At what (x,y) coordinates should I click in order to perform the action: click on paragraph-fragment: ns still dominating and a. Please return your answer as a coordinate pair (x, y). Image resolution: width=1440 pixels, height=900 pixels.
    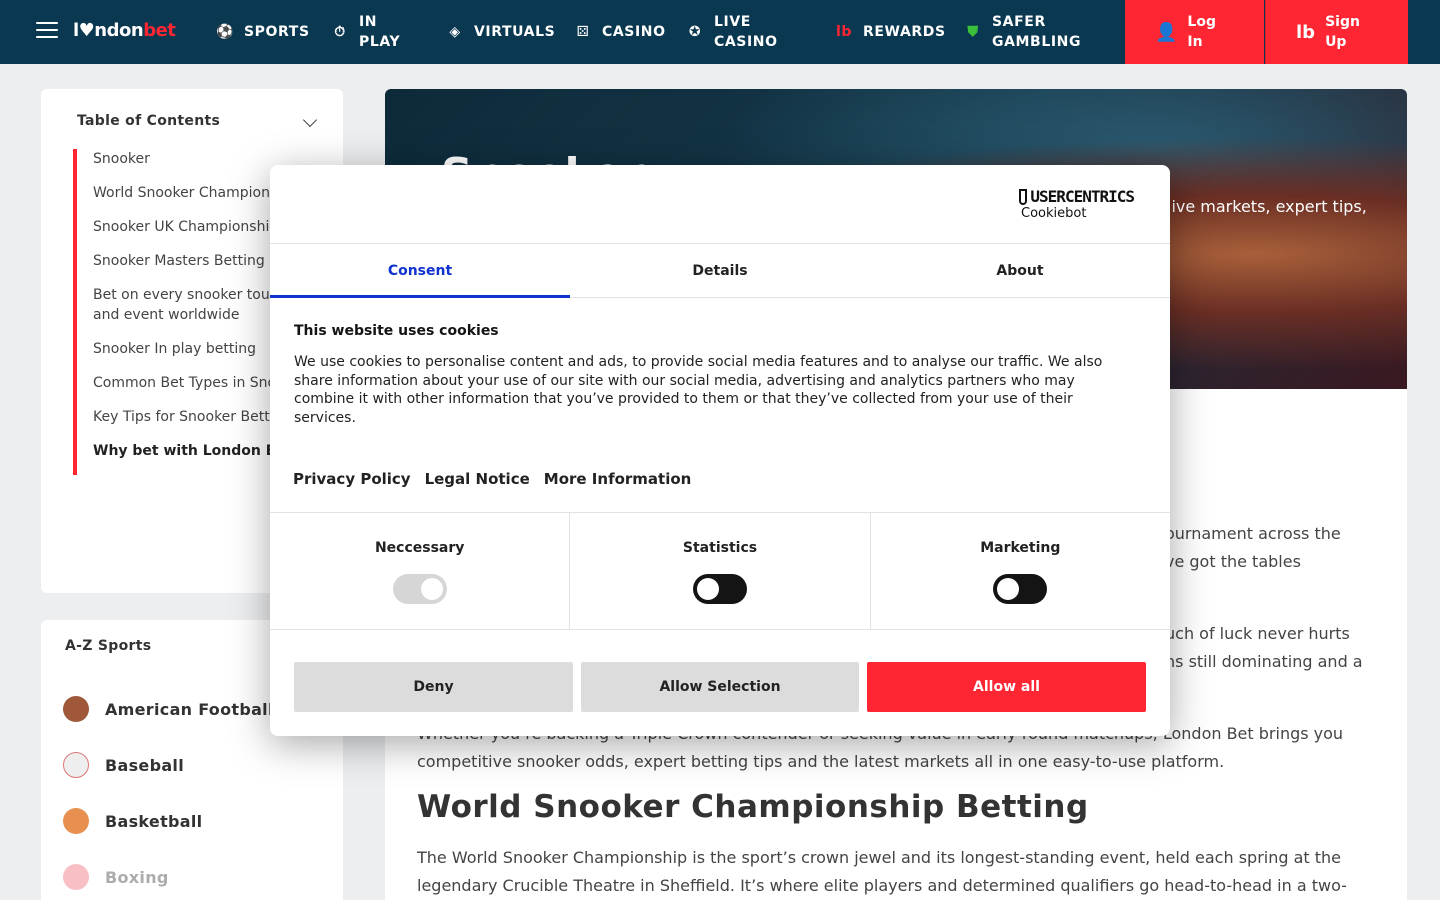
    Looking at the image, I should click on (1264, 661).